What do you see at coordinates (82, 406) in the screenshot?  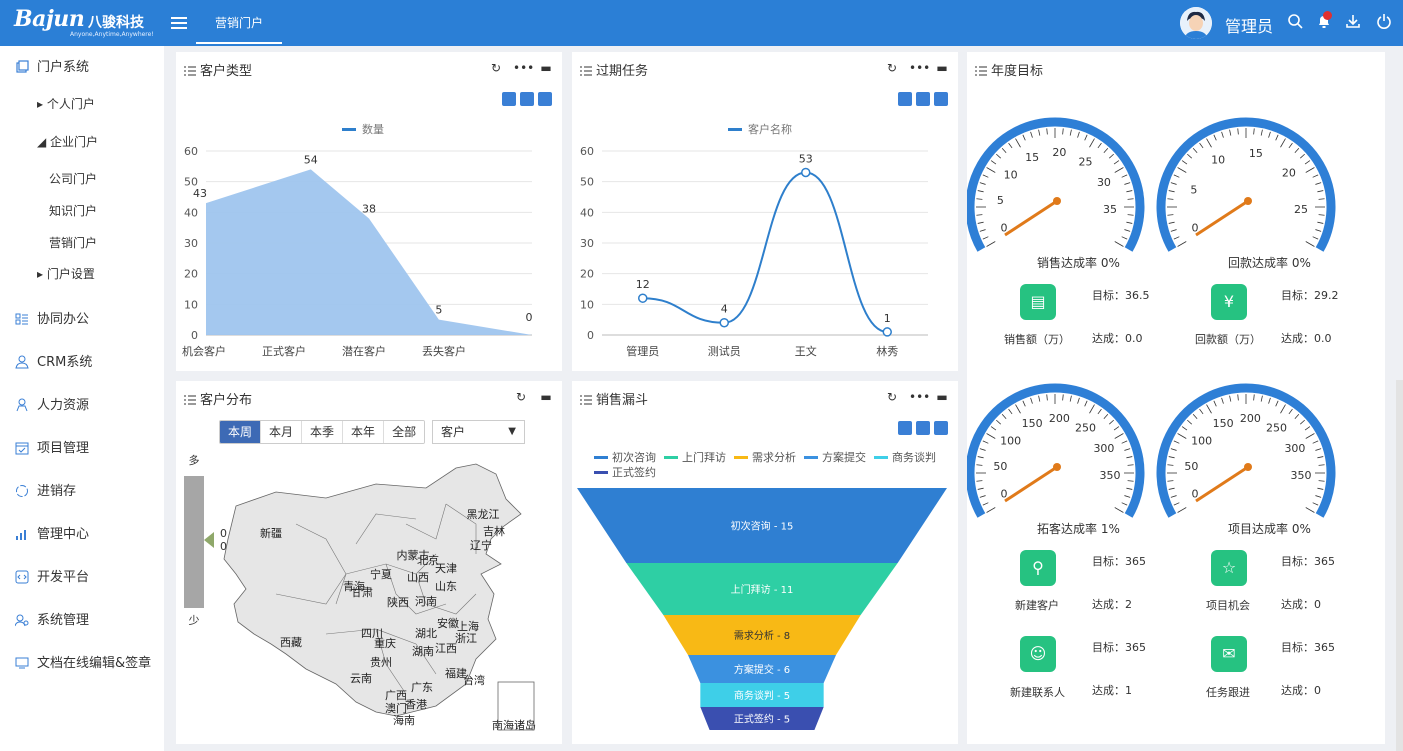 I see `sidebar-item-hr: 人力资源` at bounding box center [82, 406].